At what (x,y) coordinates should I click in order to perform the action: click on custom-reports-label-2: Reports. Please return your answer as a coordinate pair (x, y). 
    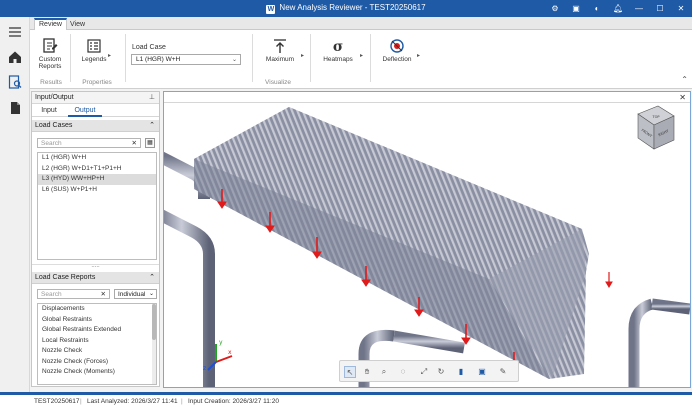
    Looking at the image, I should click on (50, 66).